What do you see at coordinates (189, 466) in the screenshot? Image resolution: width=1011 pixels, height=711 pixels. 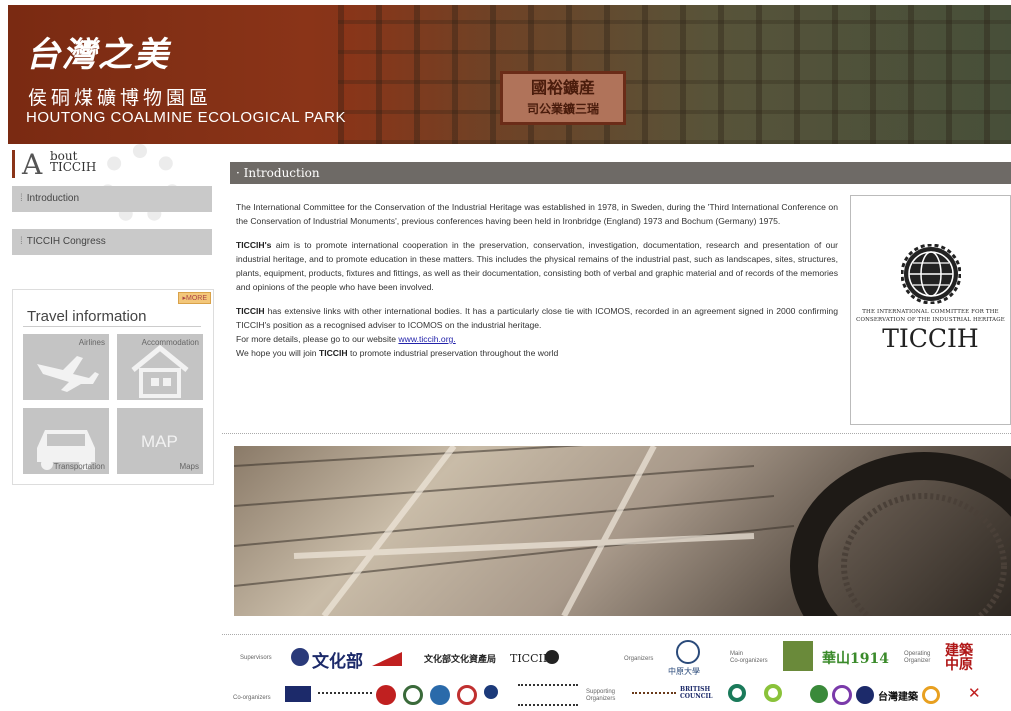 I see `tile-label: Maps` at bounding box center [189, 466].